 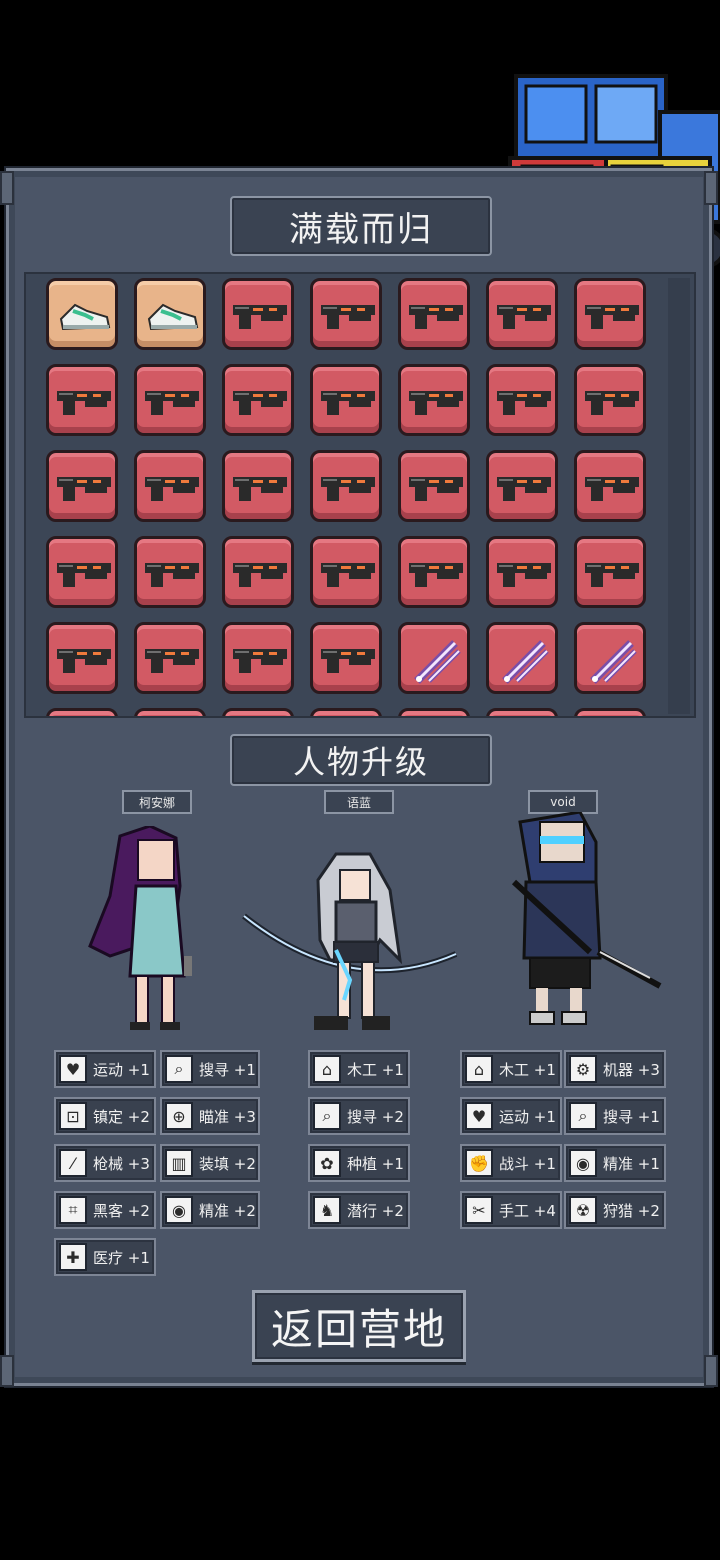 What do you see at coordinates (679, 496) in the screenshot?
I see `loot-scrollbar` at bounding box center [679, 496].